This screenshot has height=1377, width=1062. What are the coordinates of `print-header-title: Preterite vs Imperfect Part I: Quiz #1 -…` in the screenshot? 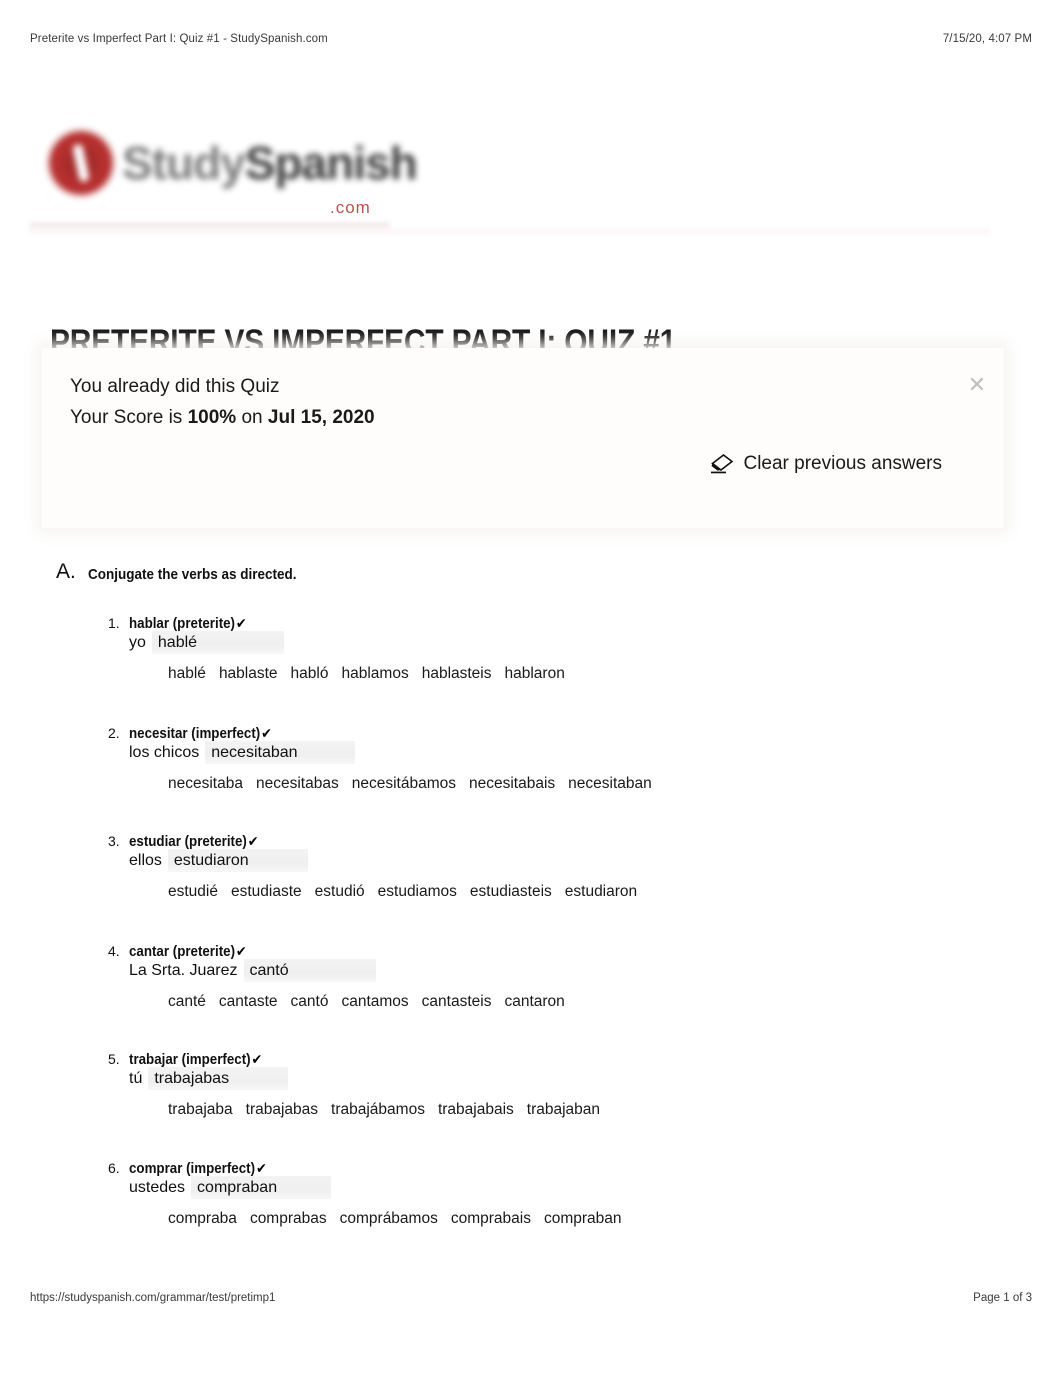 It's located at (179, 39).